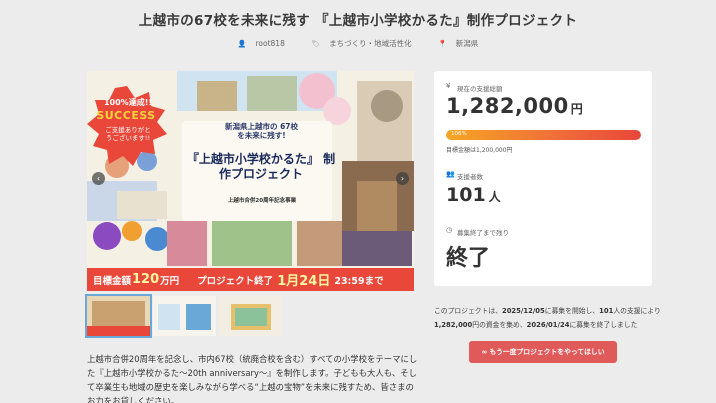  I want to click on backers-count: 101 人, so click(473, 195).